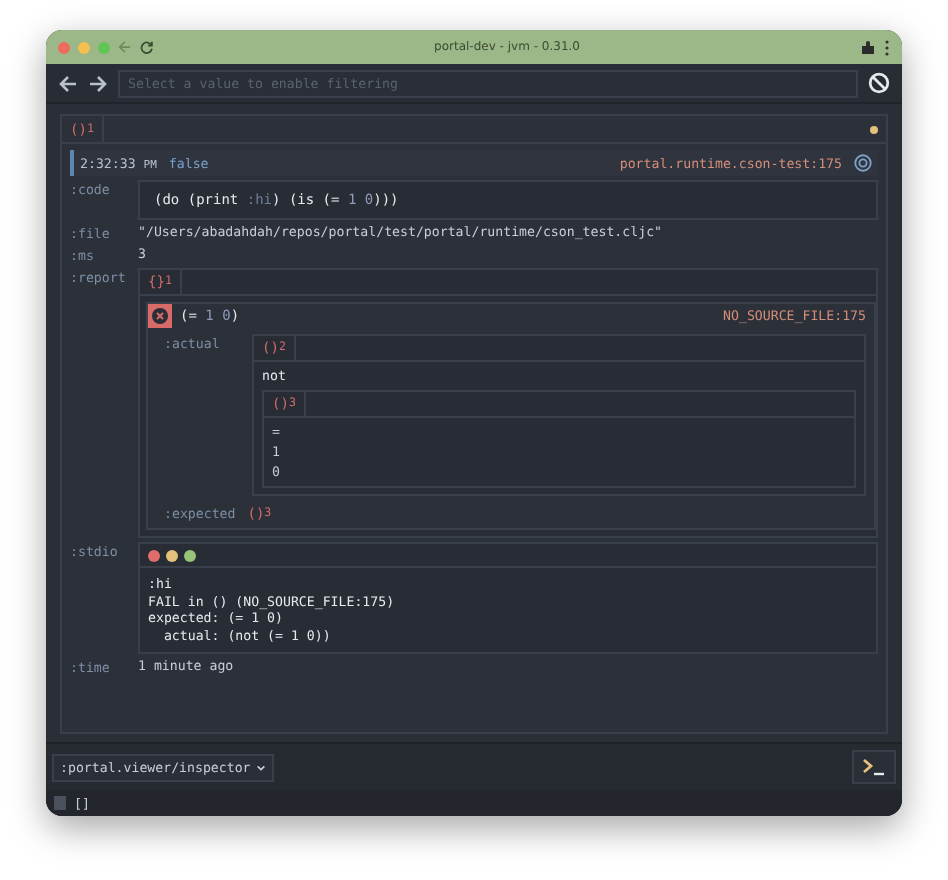 The width and height of the screenshot is (948, 880). Describe the element at coordinates (863, 163) in the screenshot. I see `runtime-icon` at that location.